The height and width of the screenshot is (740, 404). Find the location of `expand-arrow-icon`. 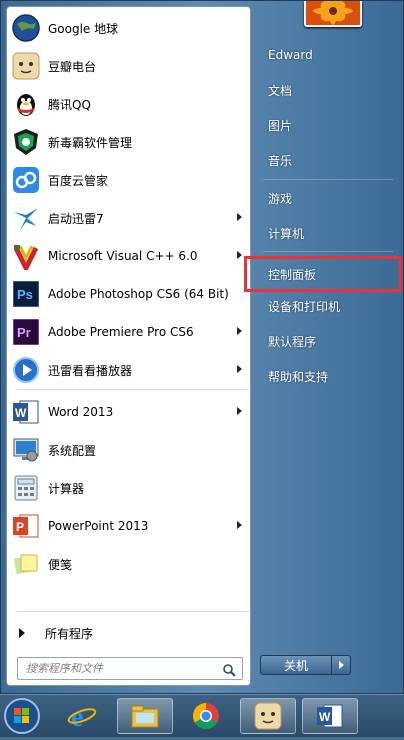

expand-arrow-icon is located at coordinates (22, 633).